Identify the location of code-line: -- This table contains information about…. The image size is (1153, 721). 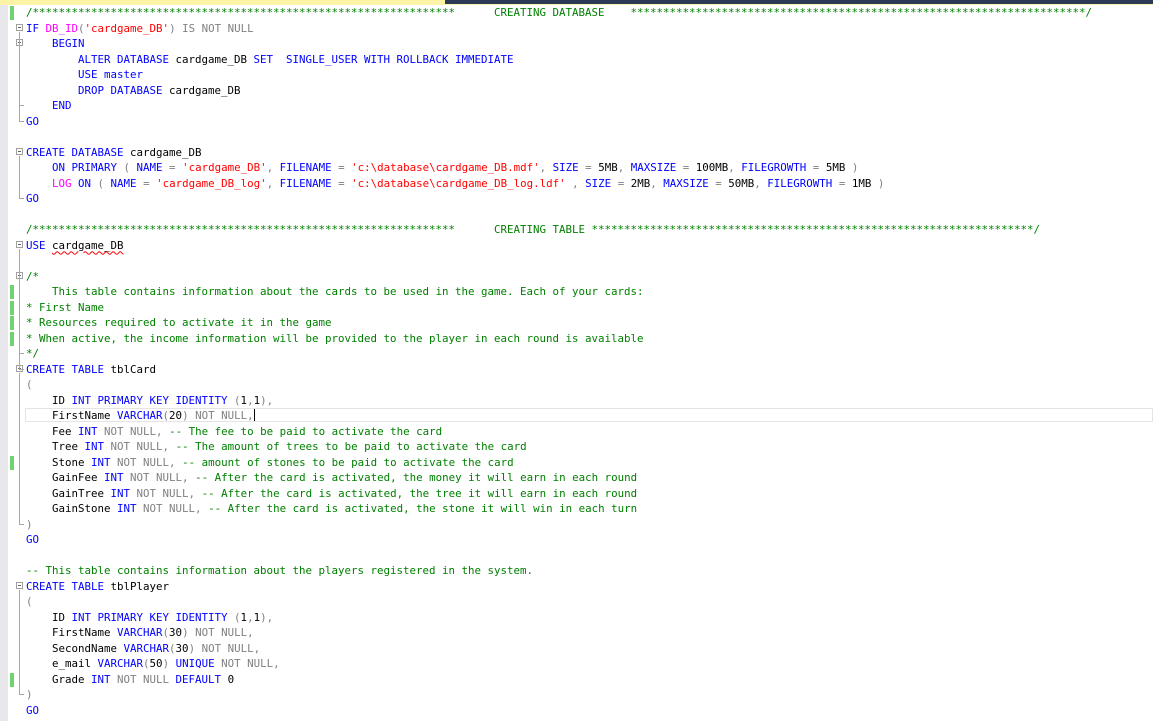
(576, 571).